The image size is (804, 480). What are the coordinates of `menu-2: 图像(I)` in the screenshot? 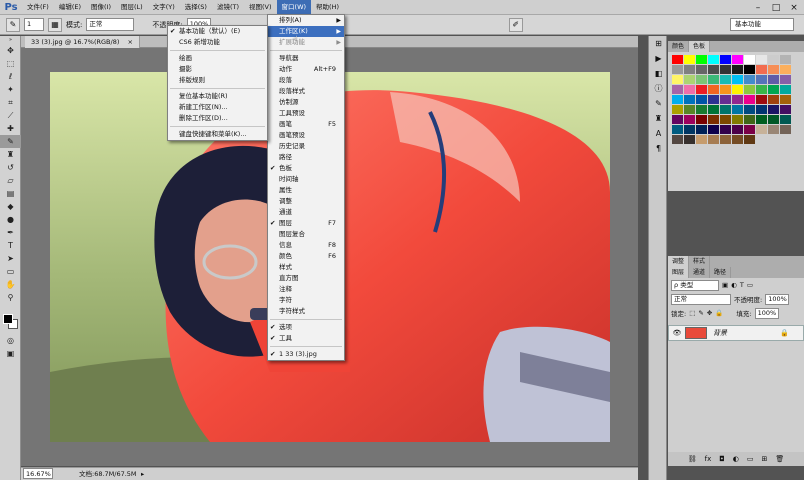 It's located at (101, 7).